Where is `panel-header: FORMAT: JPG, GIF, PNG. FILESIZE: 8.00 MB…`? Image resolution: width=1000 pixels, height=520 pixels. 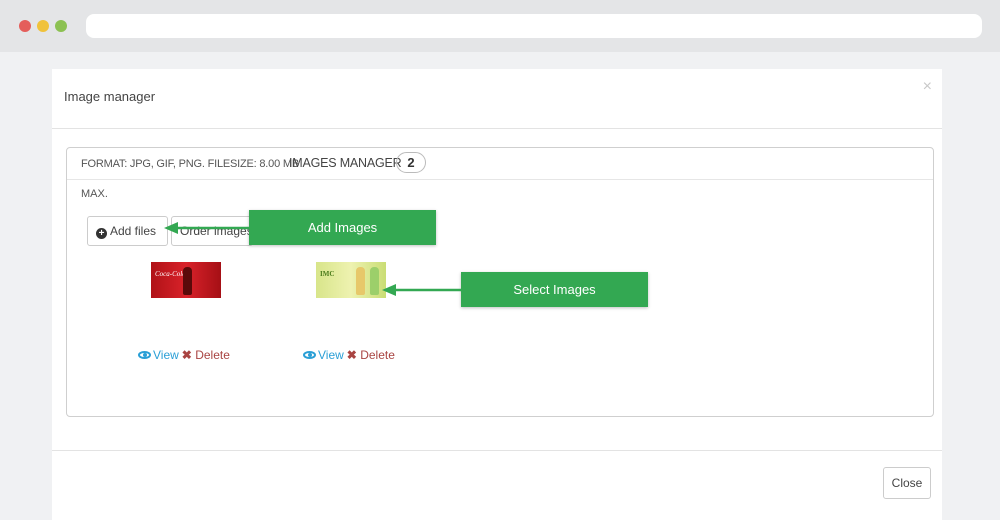 panel-header: FORMAT: JPG, GIF, PNG. FILESIZE: 8.00 MB… is located at coordinates (500, 164).